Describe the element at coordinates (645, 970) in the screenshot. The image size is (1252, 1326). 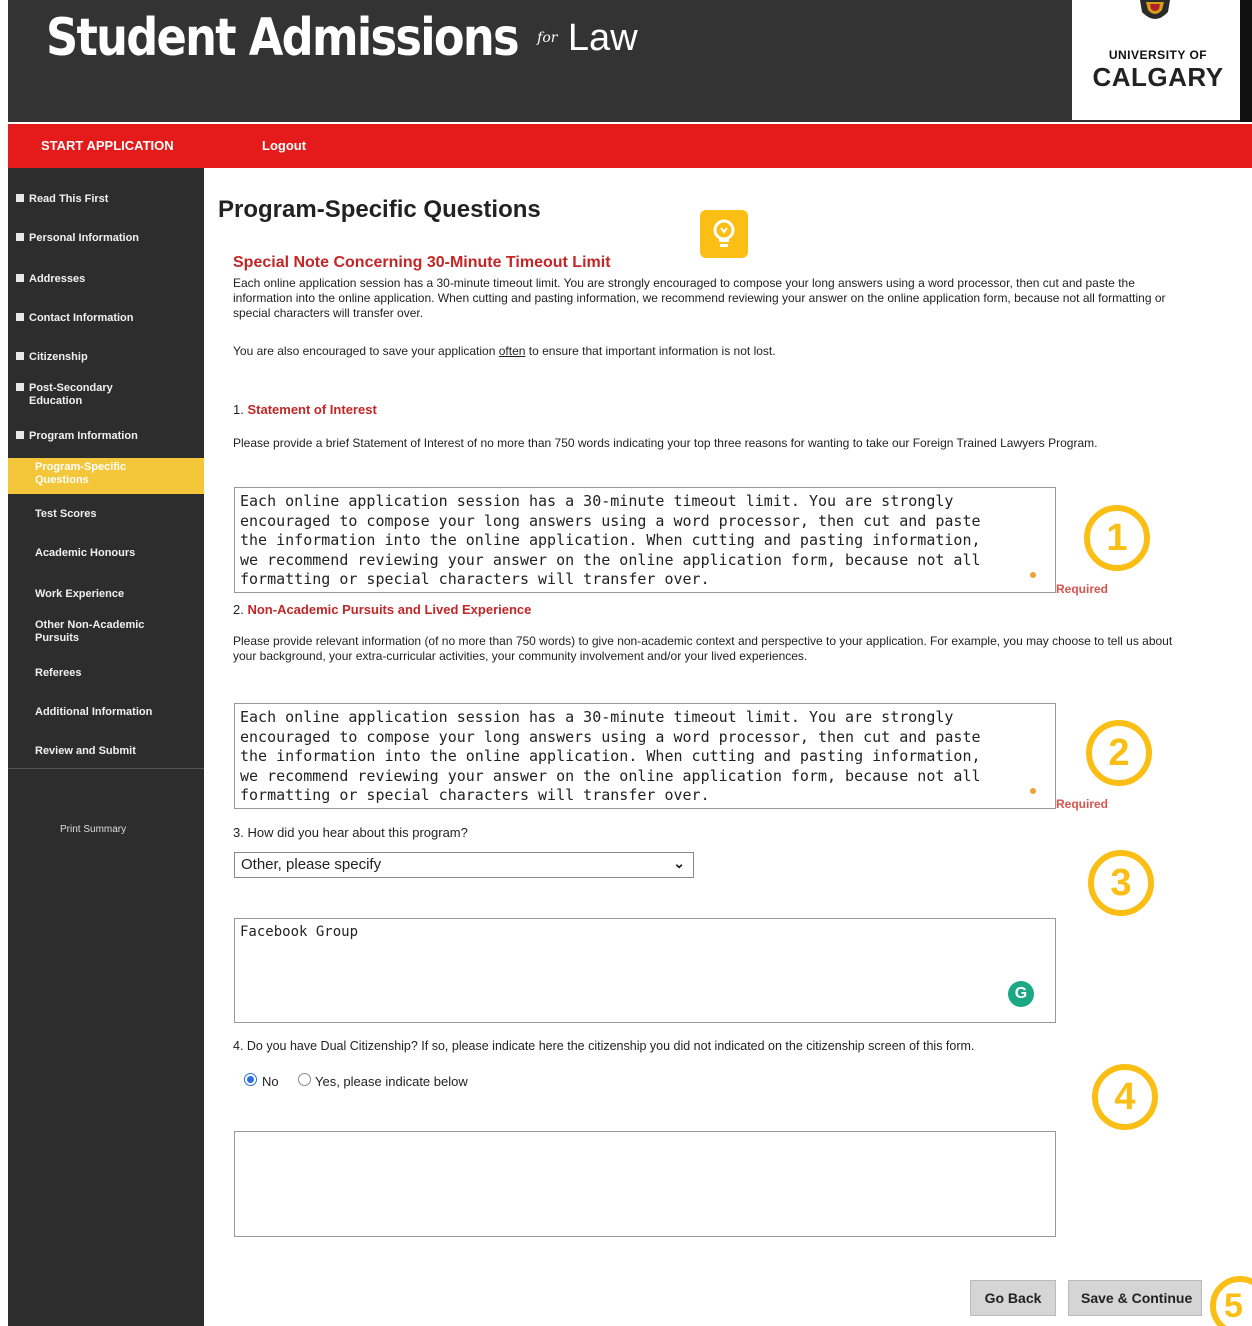
I see `q3-specify-textarea: Facebook Group` at that location.